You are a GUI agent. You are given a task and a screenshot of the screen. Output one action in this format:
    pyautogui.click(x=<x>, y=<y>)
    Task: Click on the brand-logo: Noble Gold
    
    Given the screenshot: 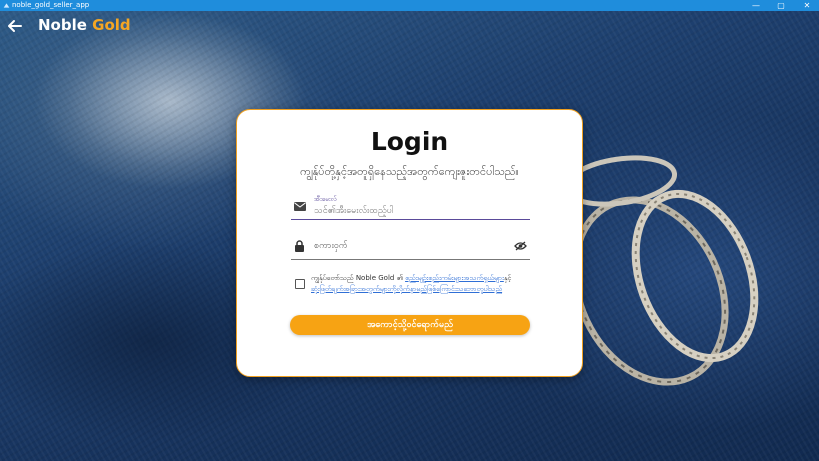 What is the action you would take?
    pyautogui.click(x=84, y=25)
    